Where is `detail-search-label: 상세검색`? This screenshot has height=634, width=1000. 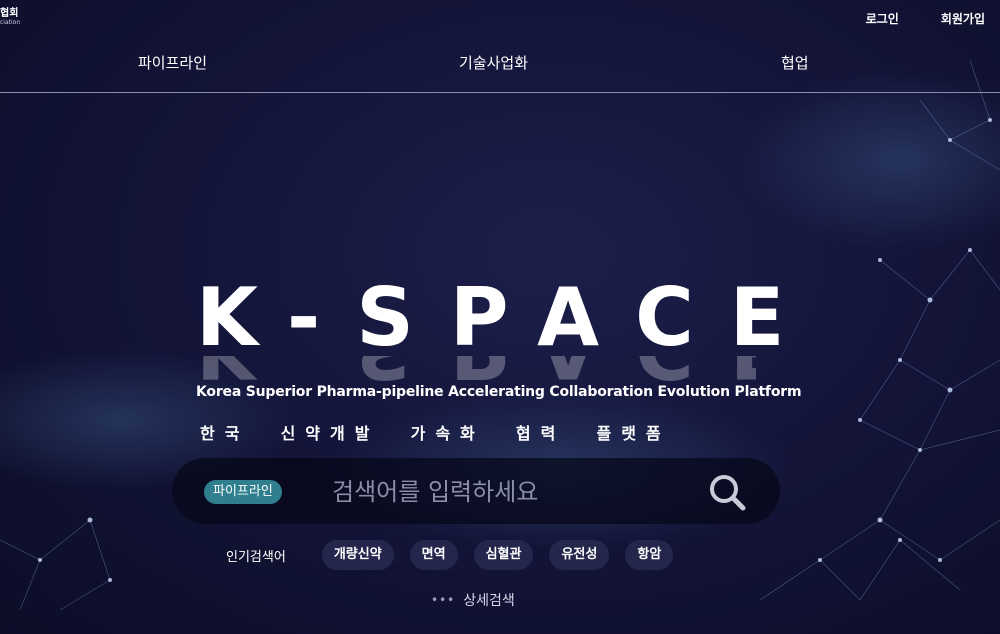
detail-search-label: 상세검색 is located at coordinates (489, 601).